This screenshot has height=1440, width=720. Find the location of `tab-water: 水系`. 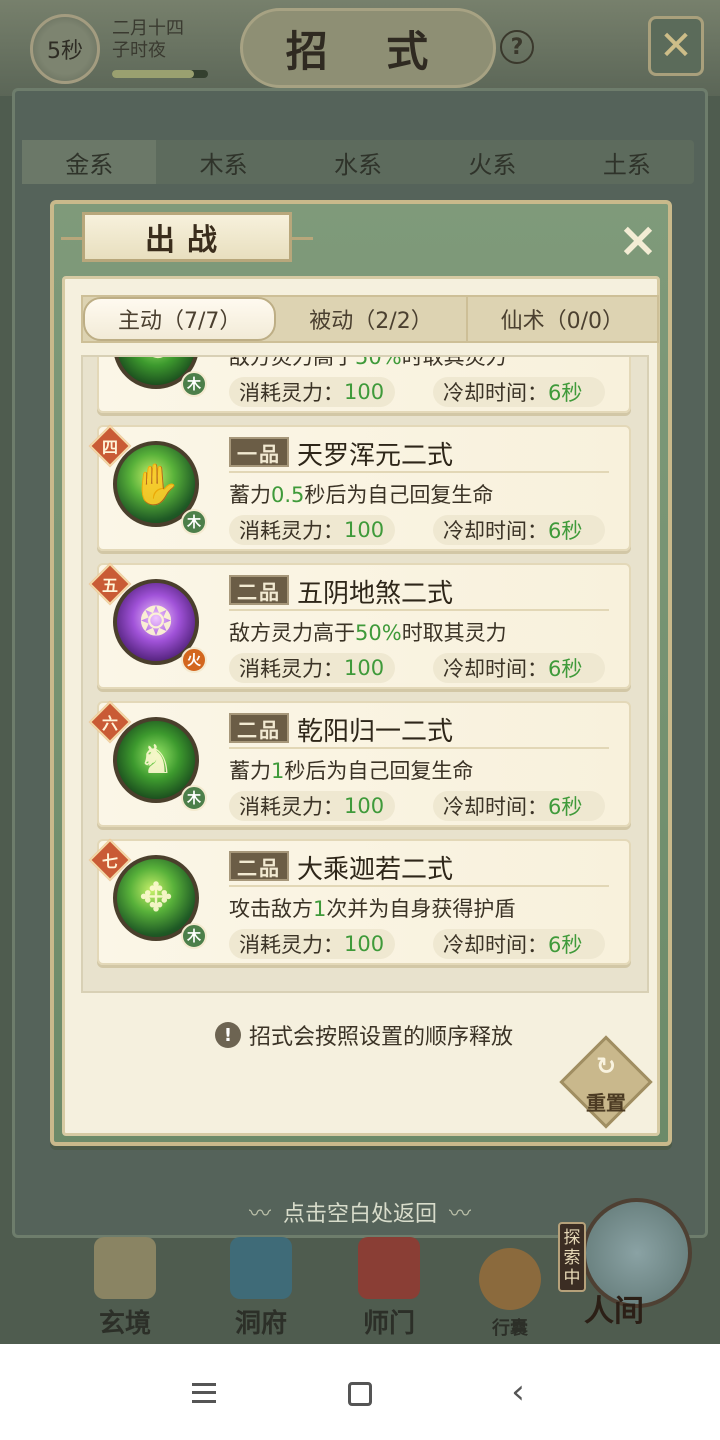

tab-water: 水系 is located at coordinates (358, 162).